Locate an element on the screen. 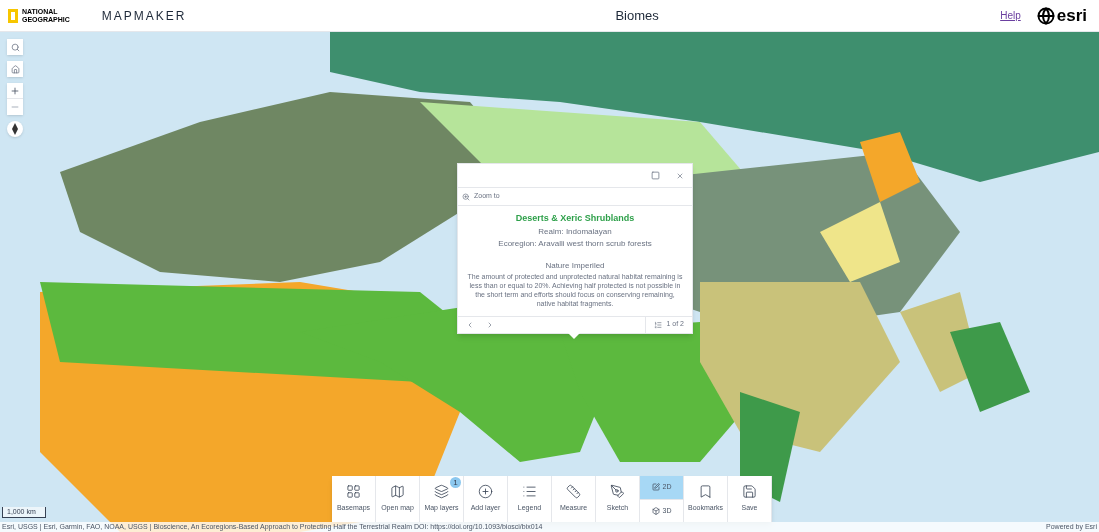 This screenshot has width=1099, height=532. map-icon is located at coordinates (397, 492).